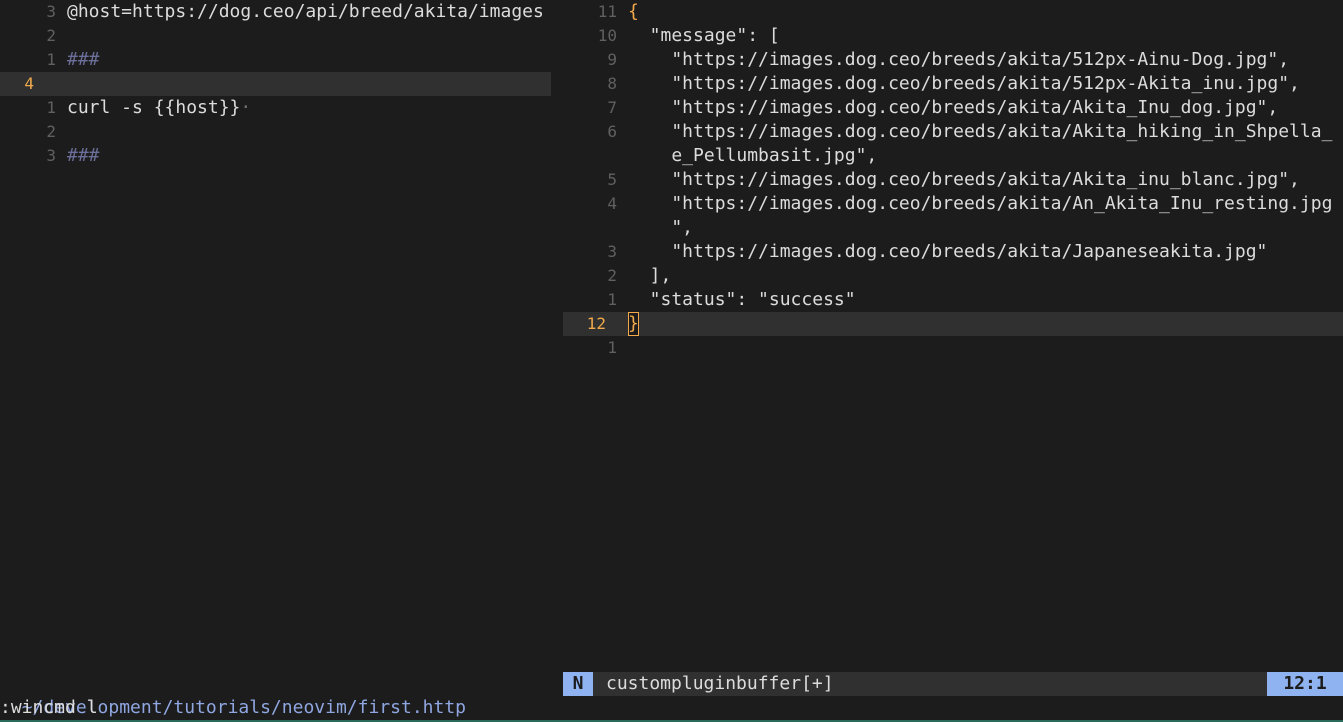 Image resolution: width=1343 pixels, height=722 pixels. What do you see at coordinates (953, 36) in the screenshot?
I see `editor-line: 10 "message": [` at bounding box center [953, 36].